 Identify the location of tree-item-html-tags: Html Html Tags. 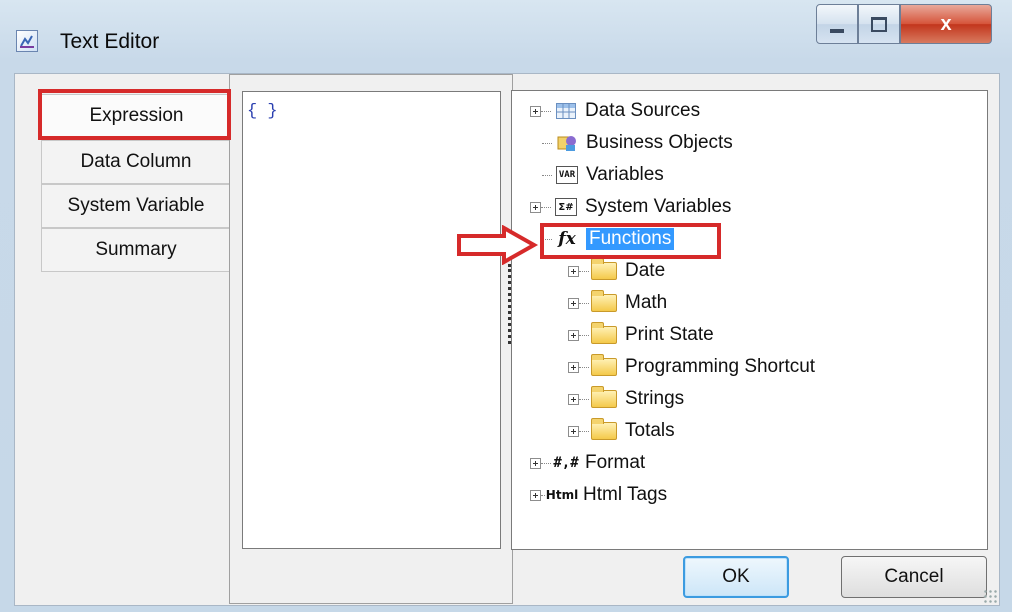
(598, 495).